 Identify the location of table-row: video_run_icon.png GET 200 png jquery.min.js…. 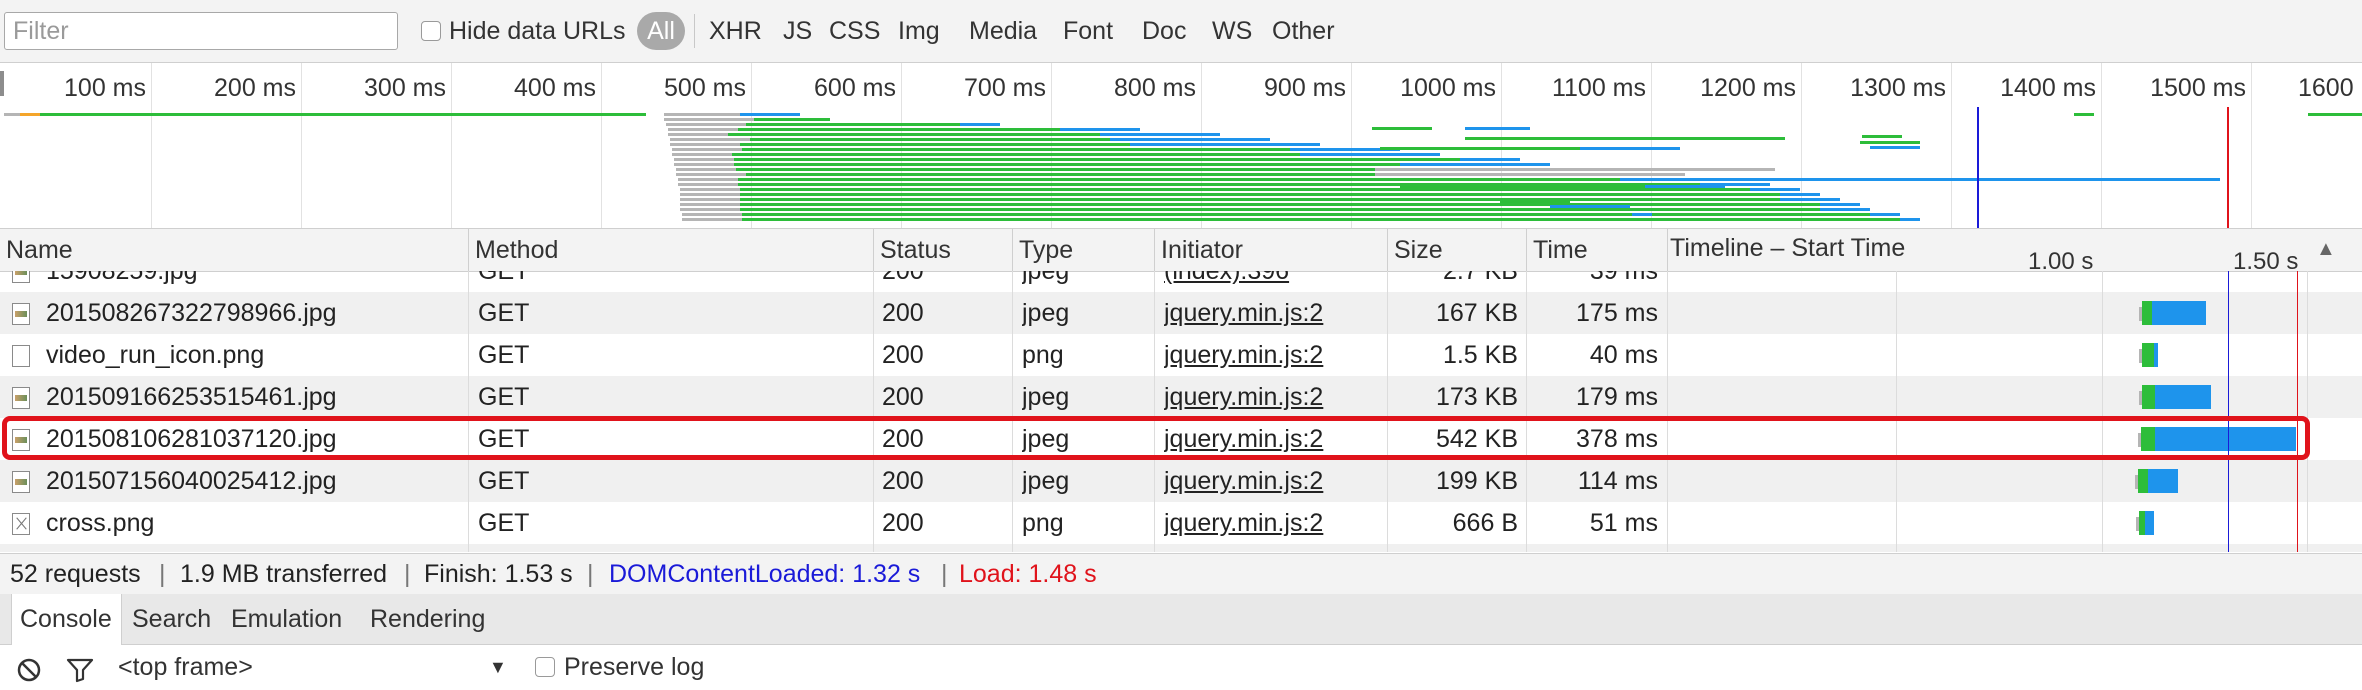
(1181, 355).